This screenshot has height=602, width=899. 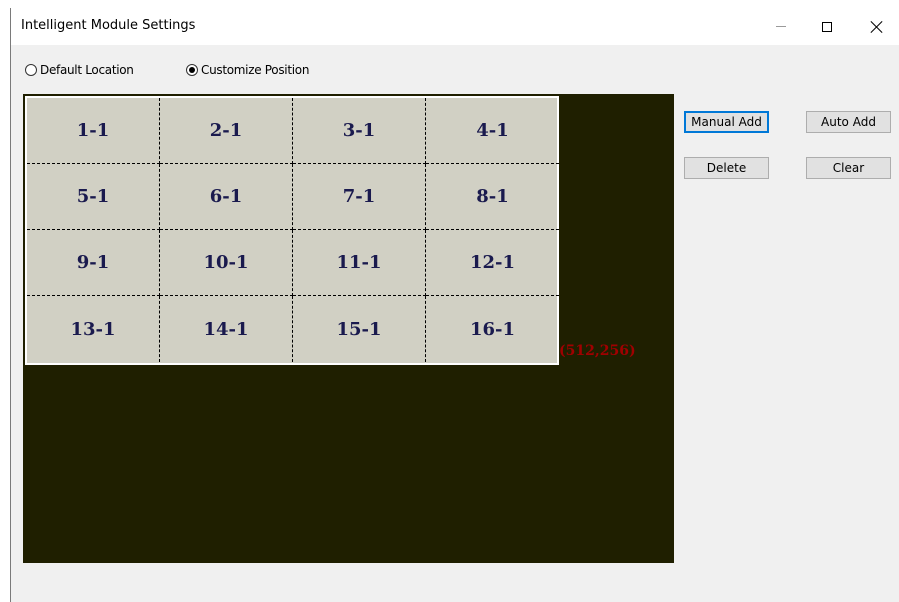 I want to click on radio-default-label: Default Location, so click(x=87, y=70).